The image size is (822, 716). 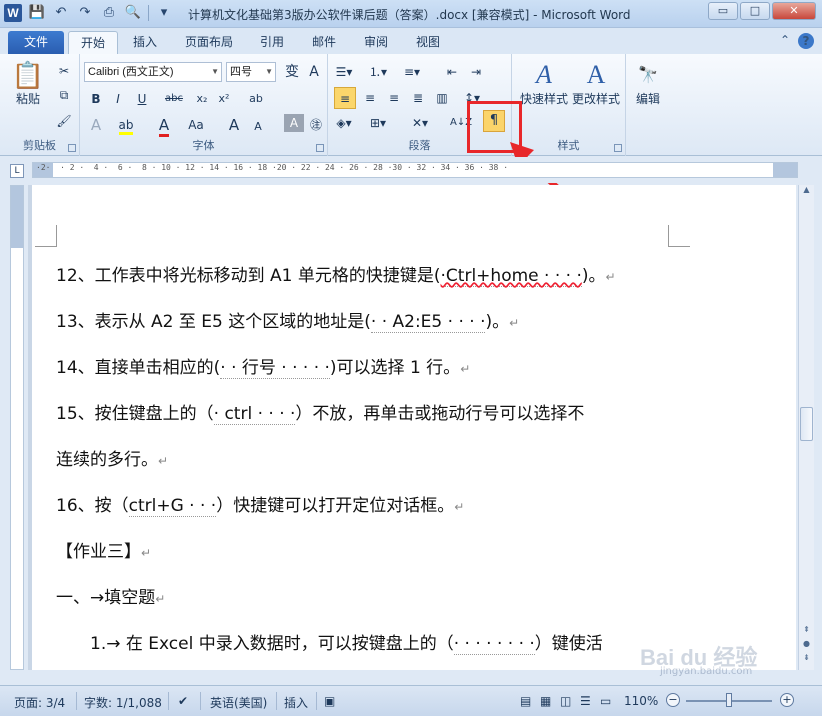 What do you see at coordinates (145, 42) in the screenshot?
I see `tab-insert: 插入` at bounding box center [145, 42].